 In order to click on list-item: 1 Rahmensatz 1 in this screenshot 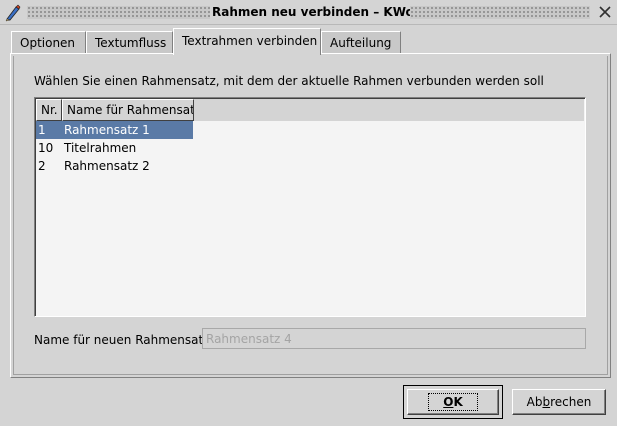, I will do `click(311, 130)`.